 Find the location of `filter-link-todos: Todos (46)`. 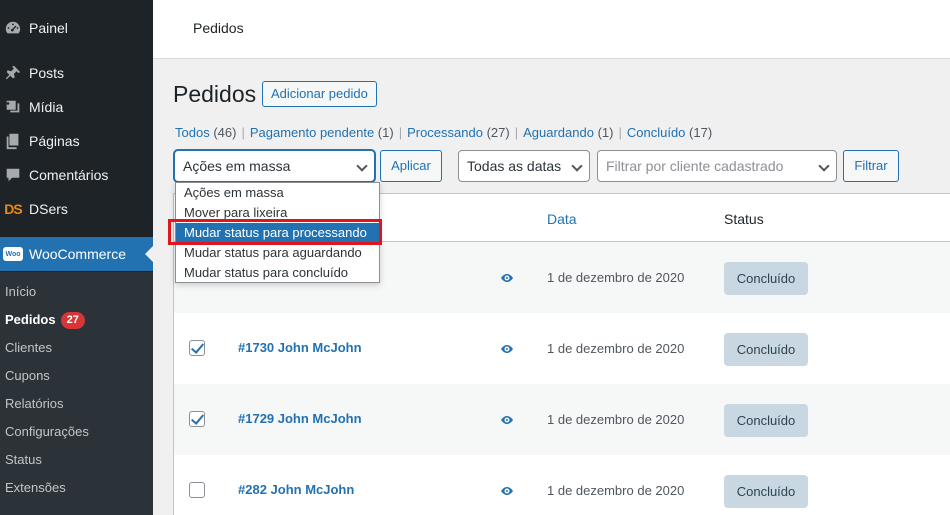

filter-link-todos: Todos (46) is located at coordinates (205, 132).